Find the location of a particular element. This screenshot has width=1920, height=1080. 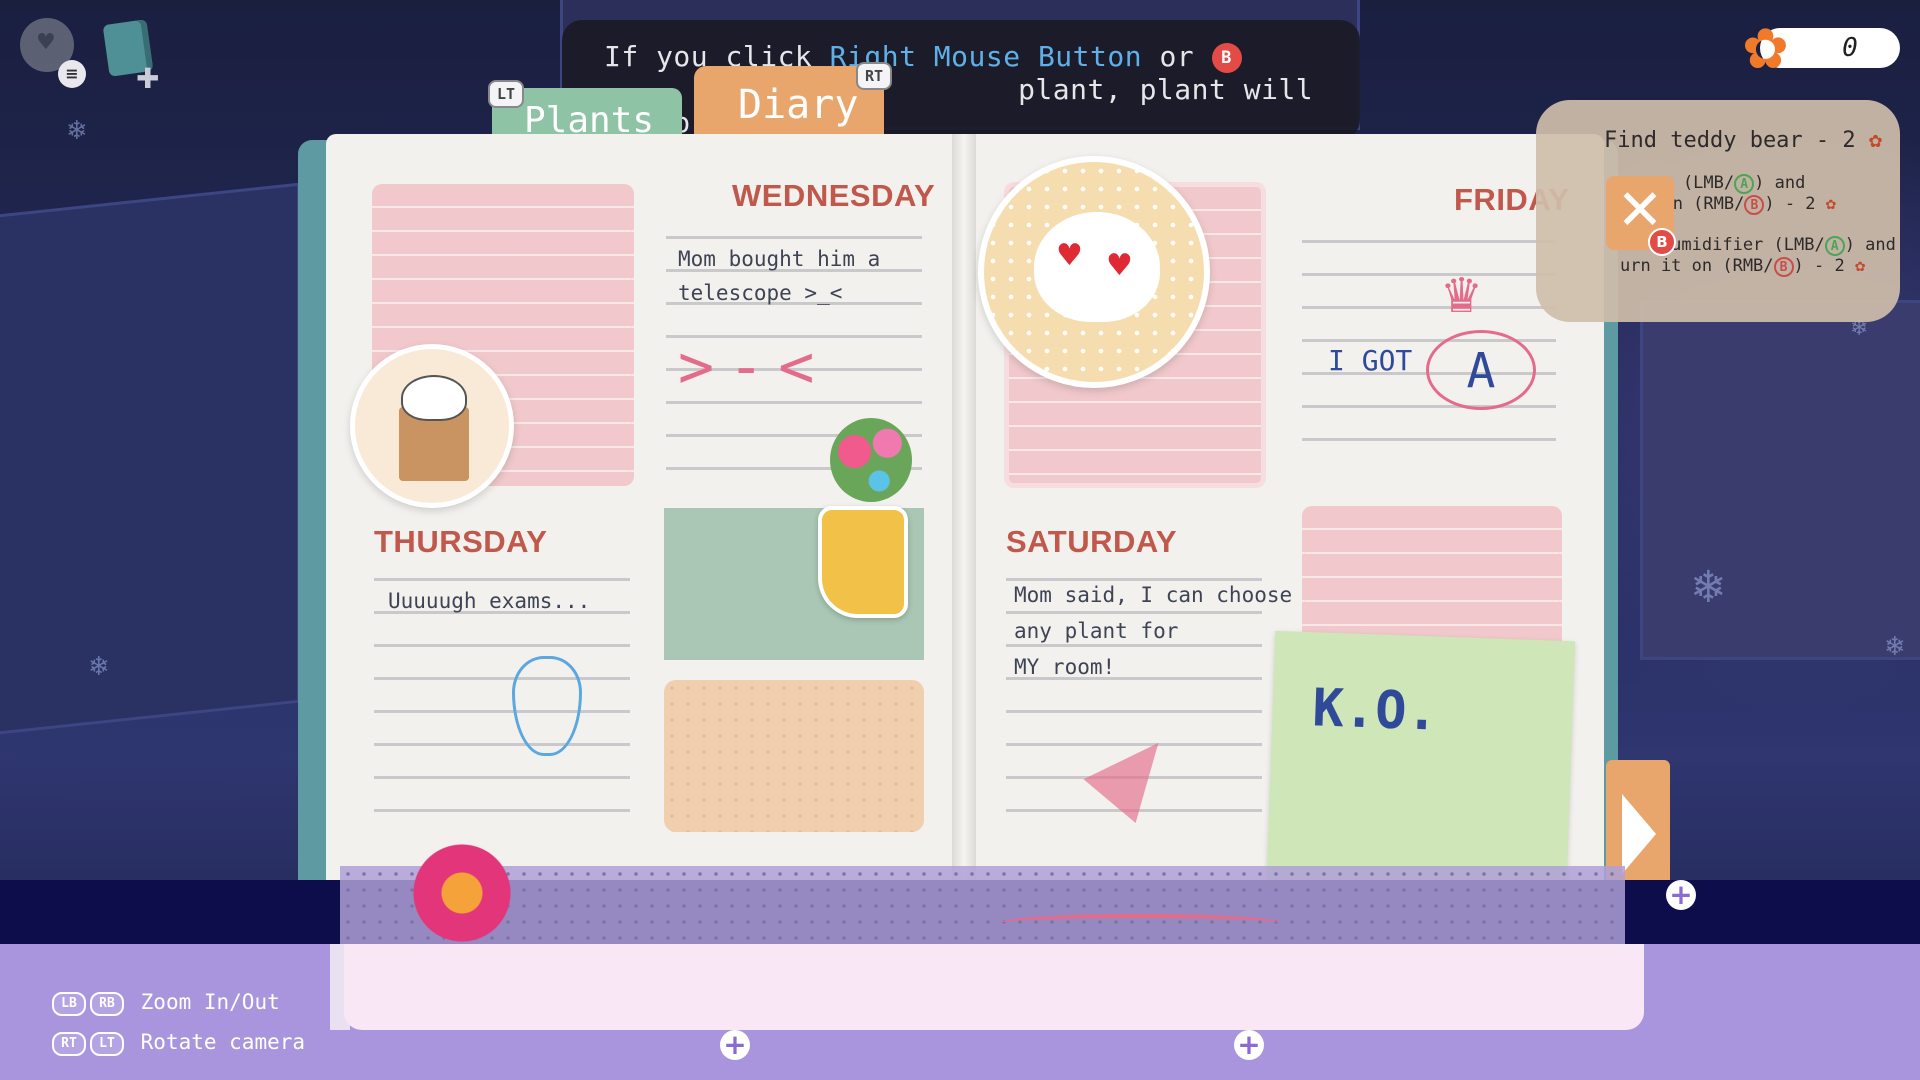

cat-in-bag-sticker is located at coordinates (432, 426).